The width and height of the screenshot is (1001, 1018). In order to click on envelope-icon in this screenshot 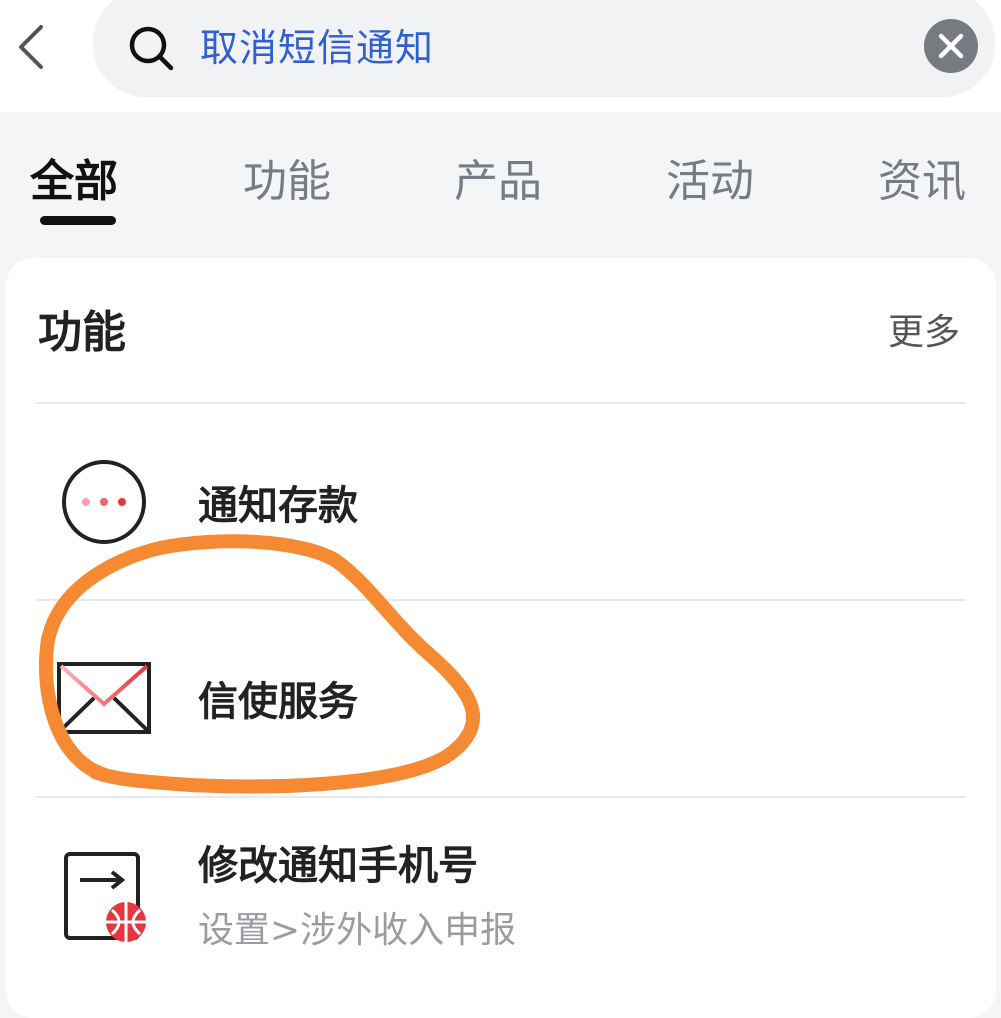, I will do `click(104, 698)`.